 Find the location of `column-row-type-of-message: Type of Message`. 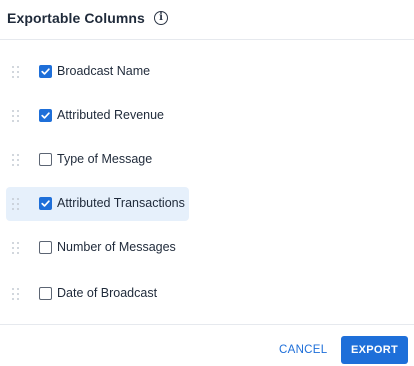

column-row-type-of-message: Type of Message is located at coordinates (97, 160).